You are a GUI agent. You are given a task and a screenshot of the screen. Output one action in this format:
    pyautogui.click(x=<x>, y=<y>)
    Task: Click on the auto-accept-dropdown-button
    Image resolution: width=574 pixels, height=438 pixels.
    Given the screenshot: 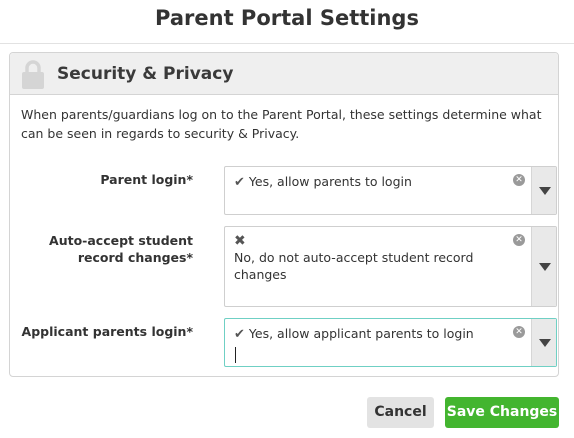 What is the action you would take?
    pyautogui.click(x=543, y=266)
    